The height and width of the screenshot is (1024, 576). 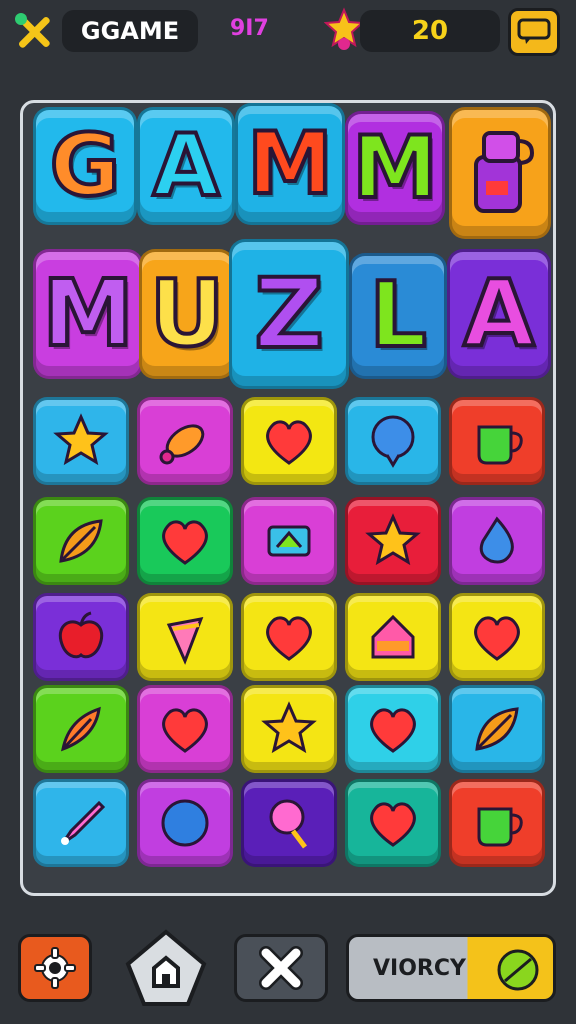 I want to click on title-tile-u: U, so click(x=187, y=314).